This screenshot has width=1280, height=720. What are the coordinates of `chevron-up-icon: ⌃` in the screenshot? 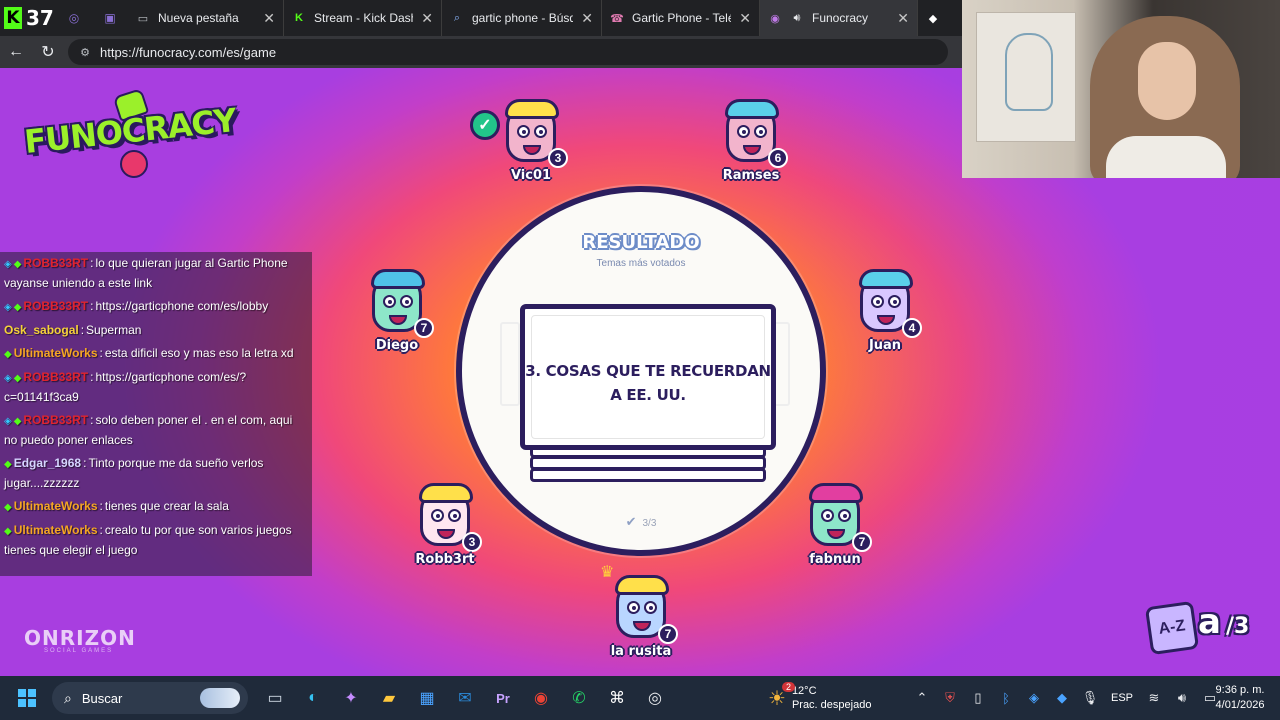 It's located at (922, 698).